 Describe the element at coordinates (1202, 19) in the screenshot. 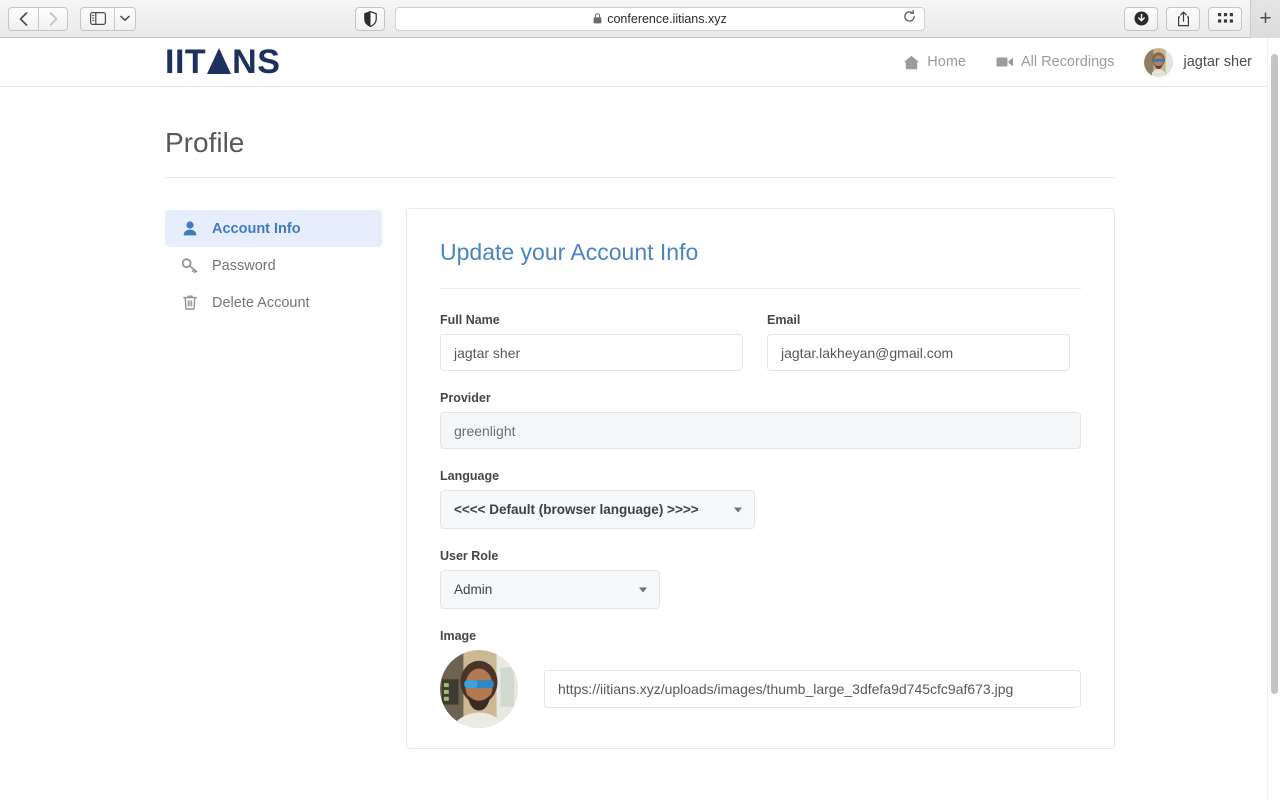

I see `toolbar-right-buttons: +` at that location.